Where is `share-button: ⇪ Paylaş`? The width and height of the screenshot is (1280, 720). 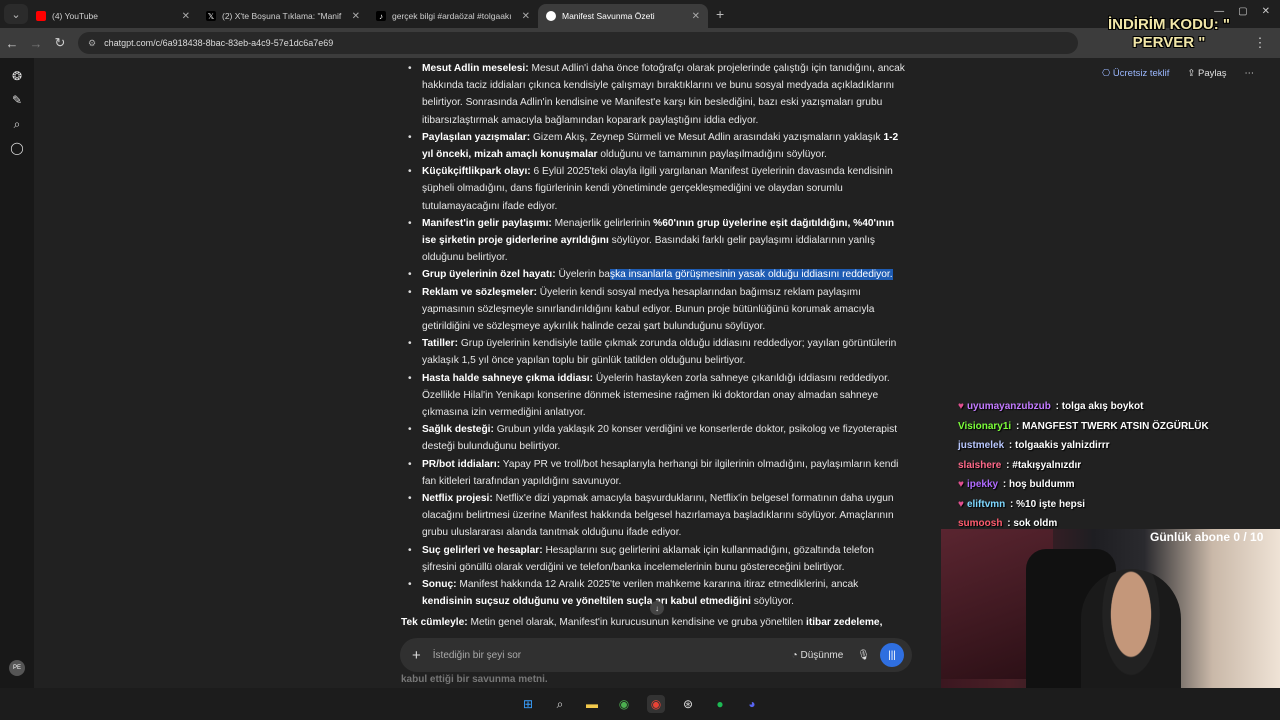 share-button: ⇪ Paylaş is located at coordinates (1206, 73).